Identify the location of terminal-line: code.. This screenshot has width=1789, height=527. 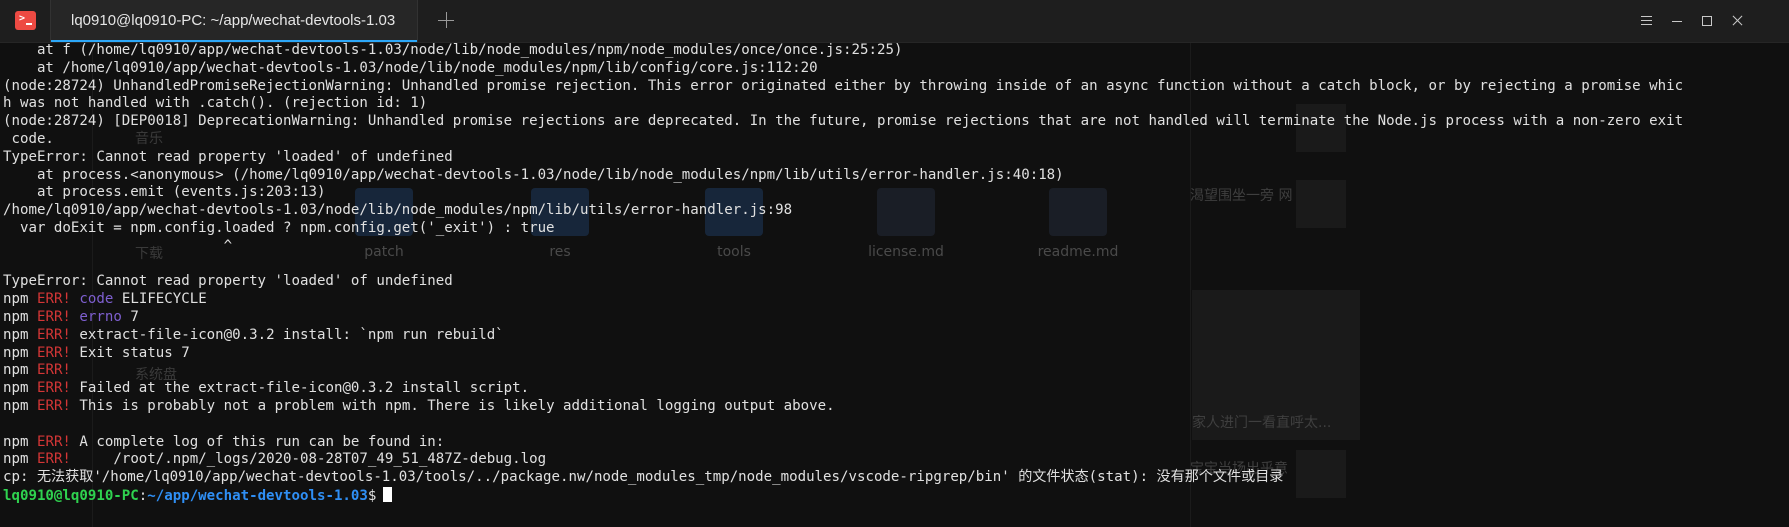
(28, 138).